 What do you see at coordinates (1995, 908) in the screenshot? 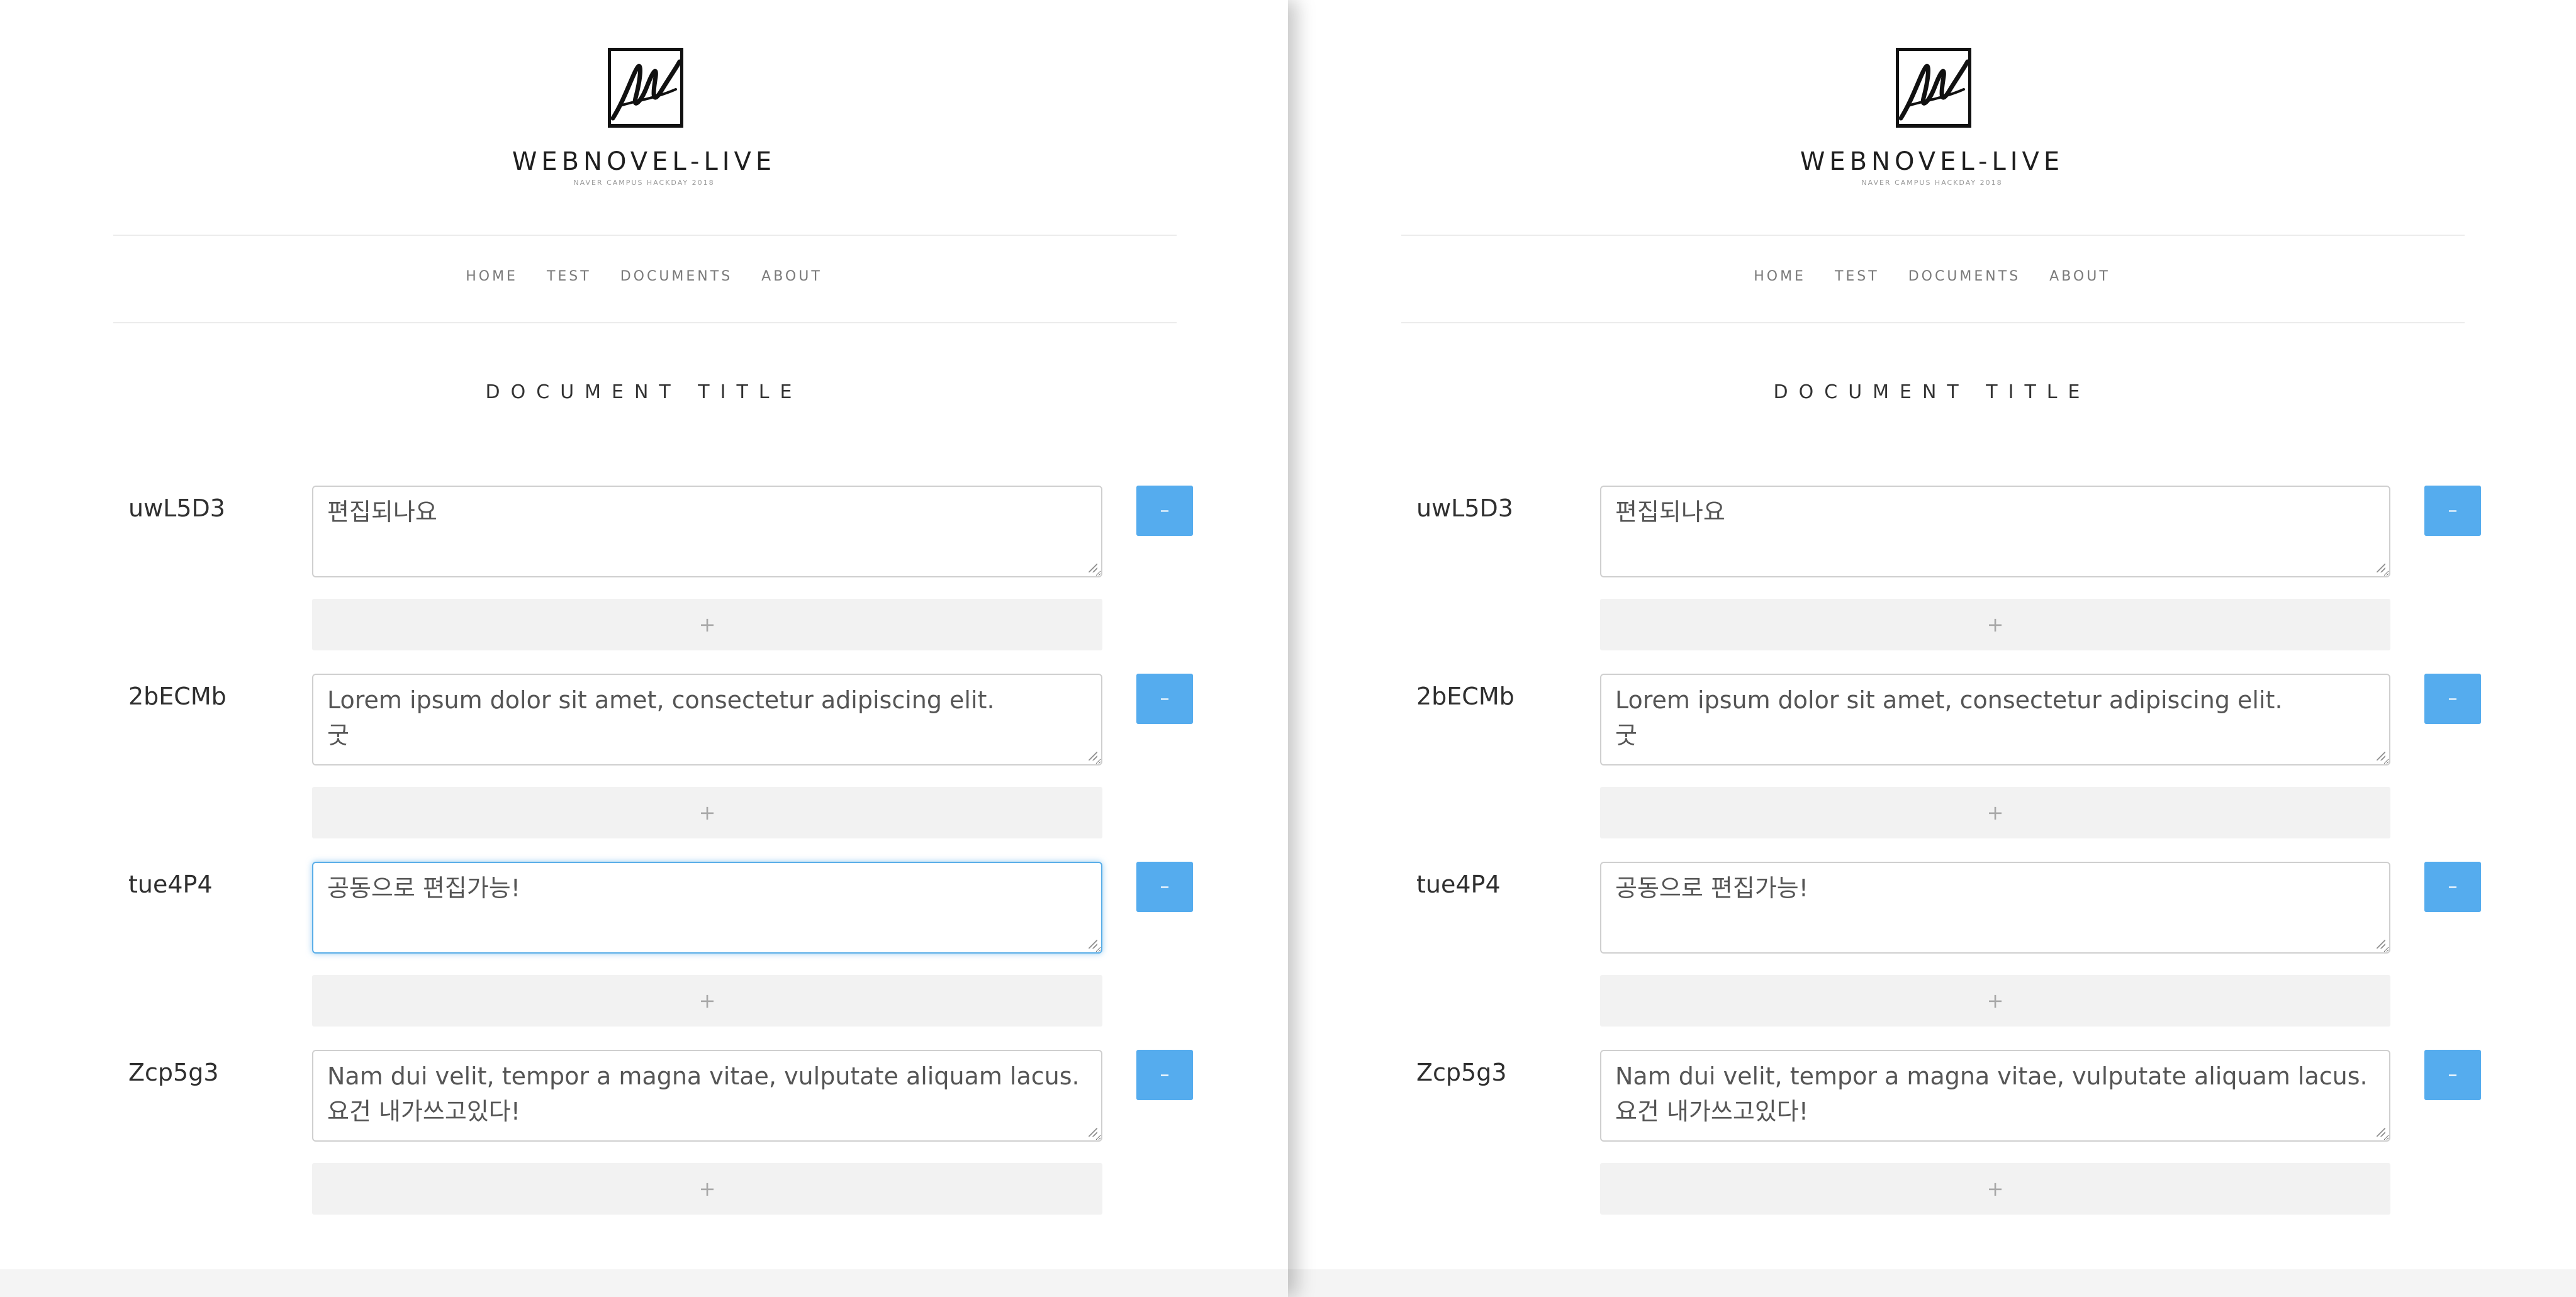
I see `paragraph-textarea: 공동으로 편집가능!` at bounding box center [1995, 908].